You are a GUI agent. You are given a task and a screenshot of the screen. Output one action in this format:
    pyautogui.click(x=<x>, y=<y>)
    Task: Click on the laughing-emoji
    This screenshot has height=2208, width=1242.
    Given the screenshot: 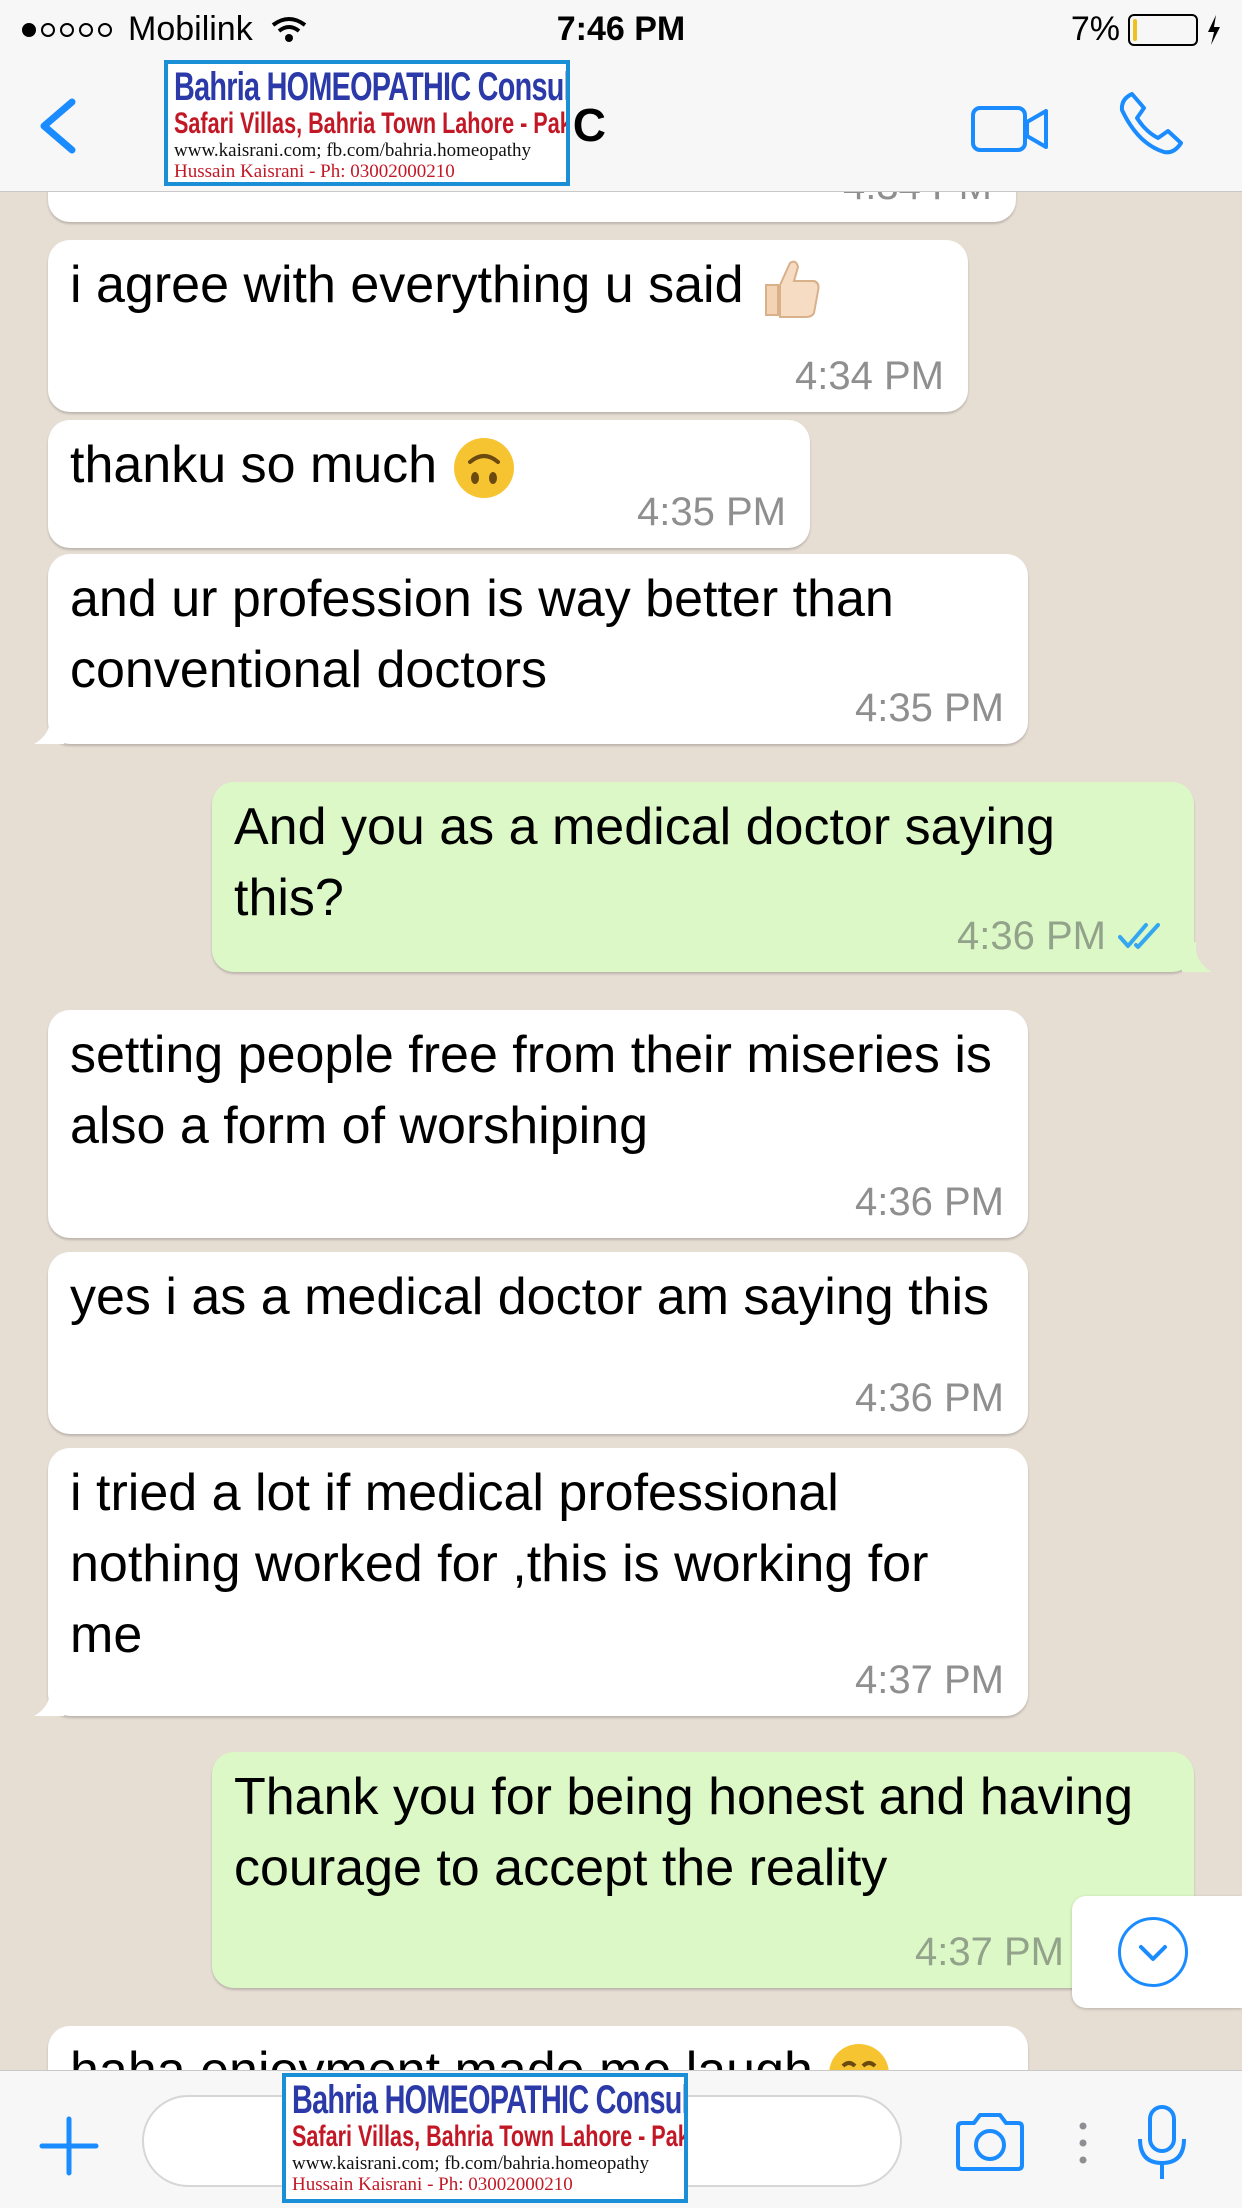 What is the action you would take?
    pyautogui.click(x=859, y=2057)
    